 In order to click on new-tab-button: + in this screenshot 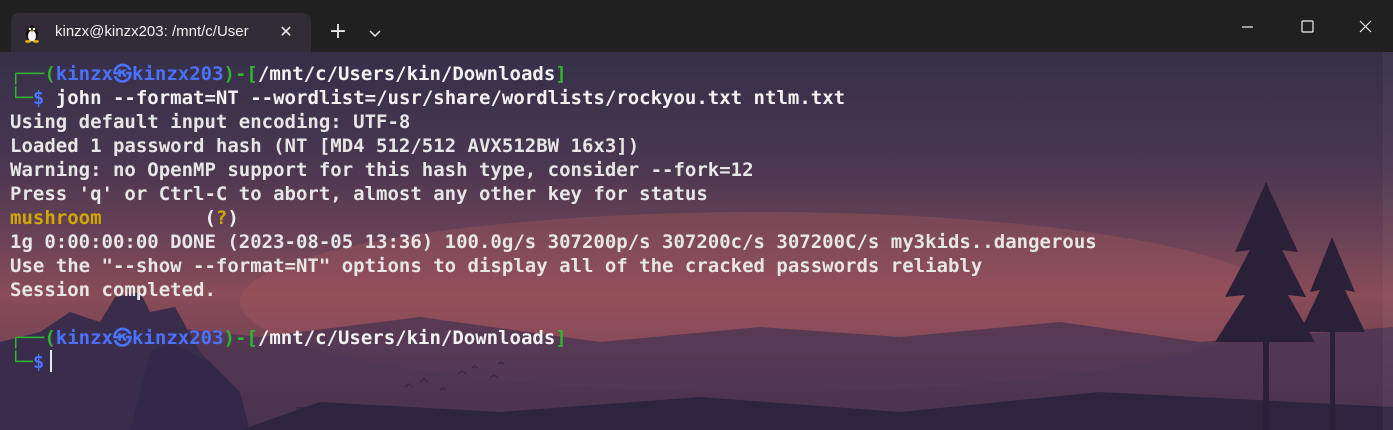, I will do `click(338, 33)`.